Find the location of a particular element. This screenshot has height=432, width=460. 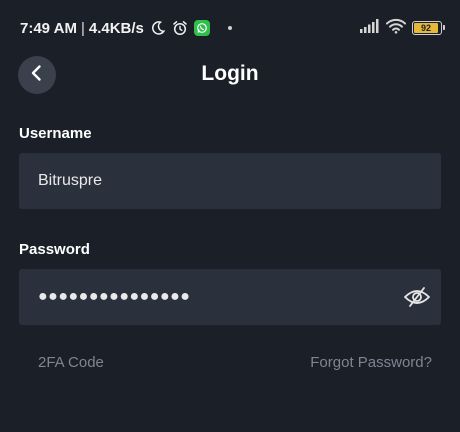

battery-fill: 92 is located at coordinates (426, 28).